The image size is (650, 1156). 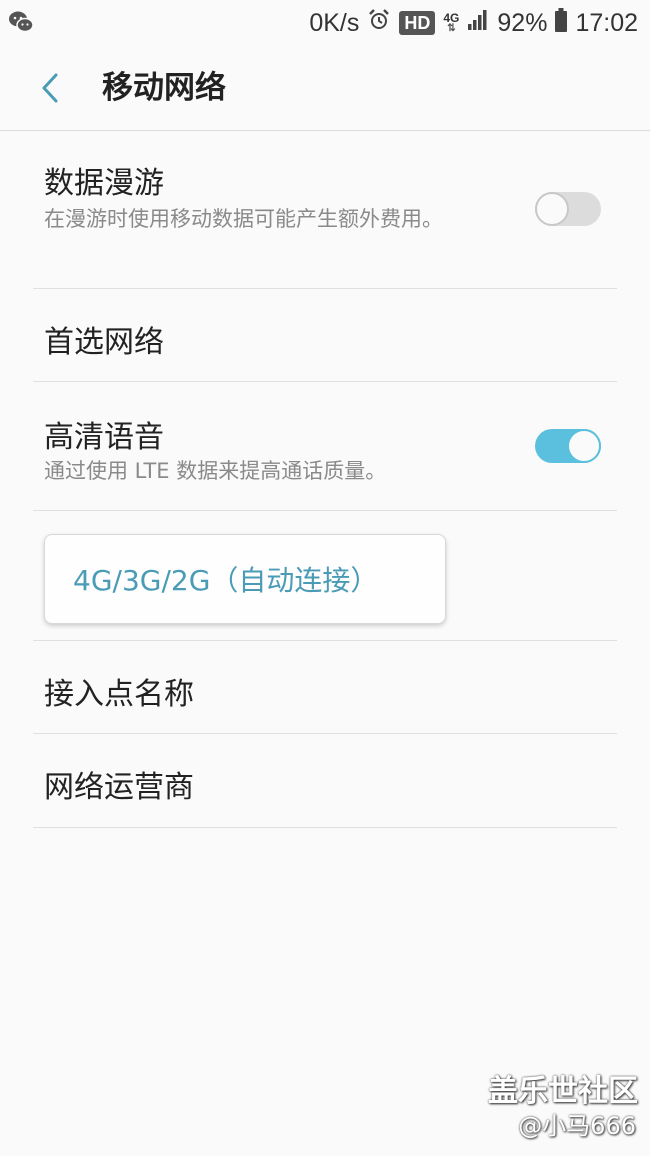 What do you see at coordinates (325, 88) in the screenshot?
I see `app-header: 移动网络` at bounding box center [325, 88].